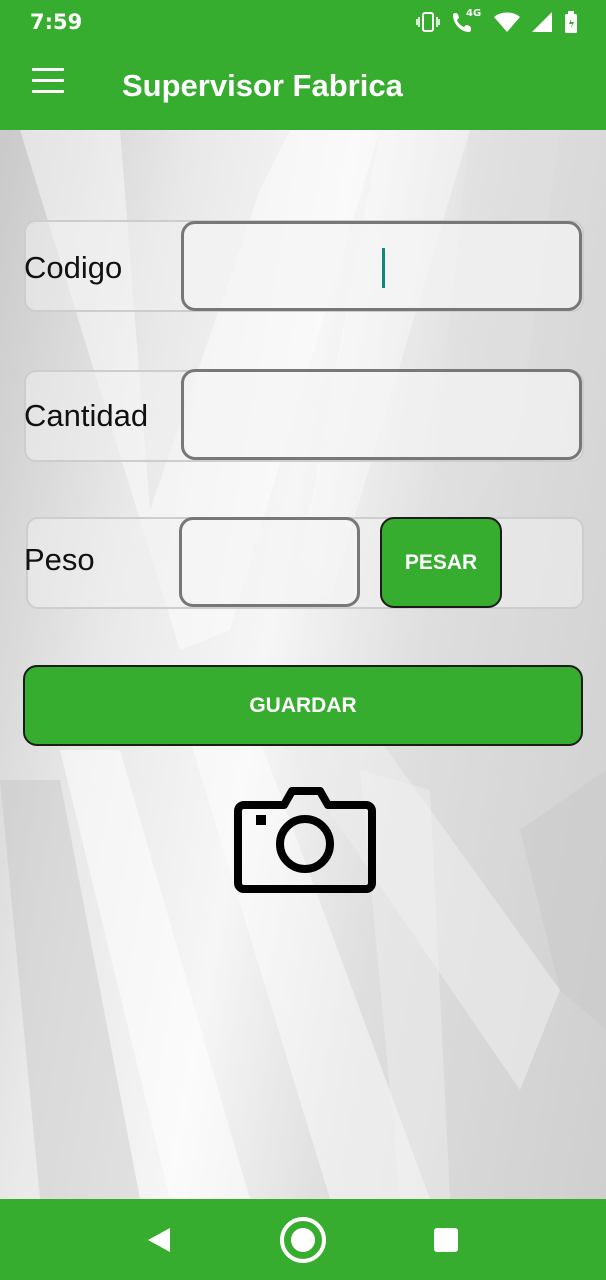 The image size is (606, 1280). What do you see at coordinates (428, 22) in the screenshot?
I see `vibrate-icon` at bounding box center [428, 22].